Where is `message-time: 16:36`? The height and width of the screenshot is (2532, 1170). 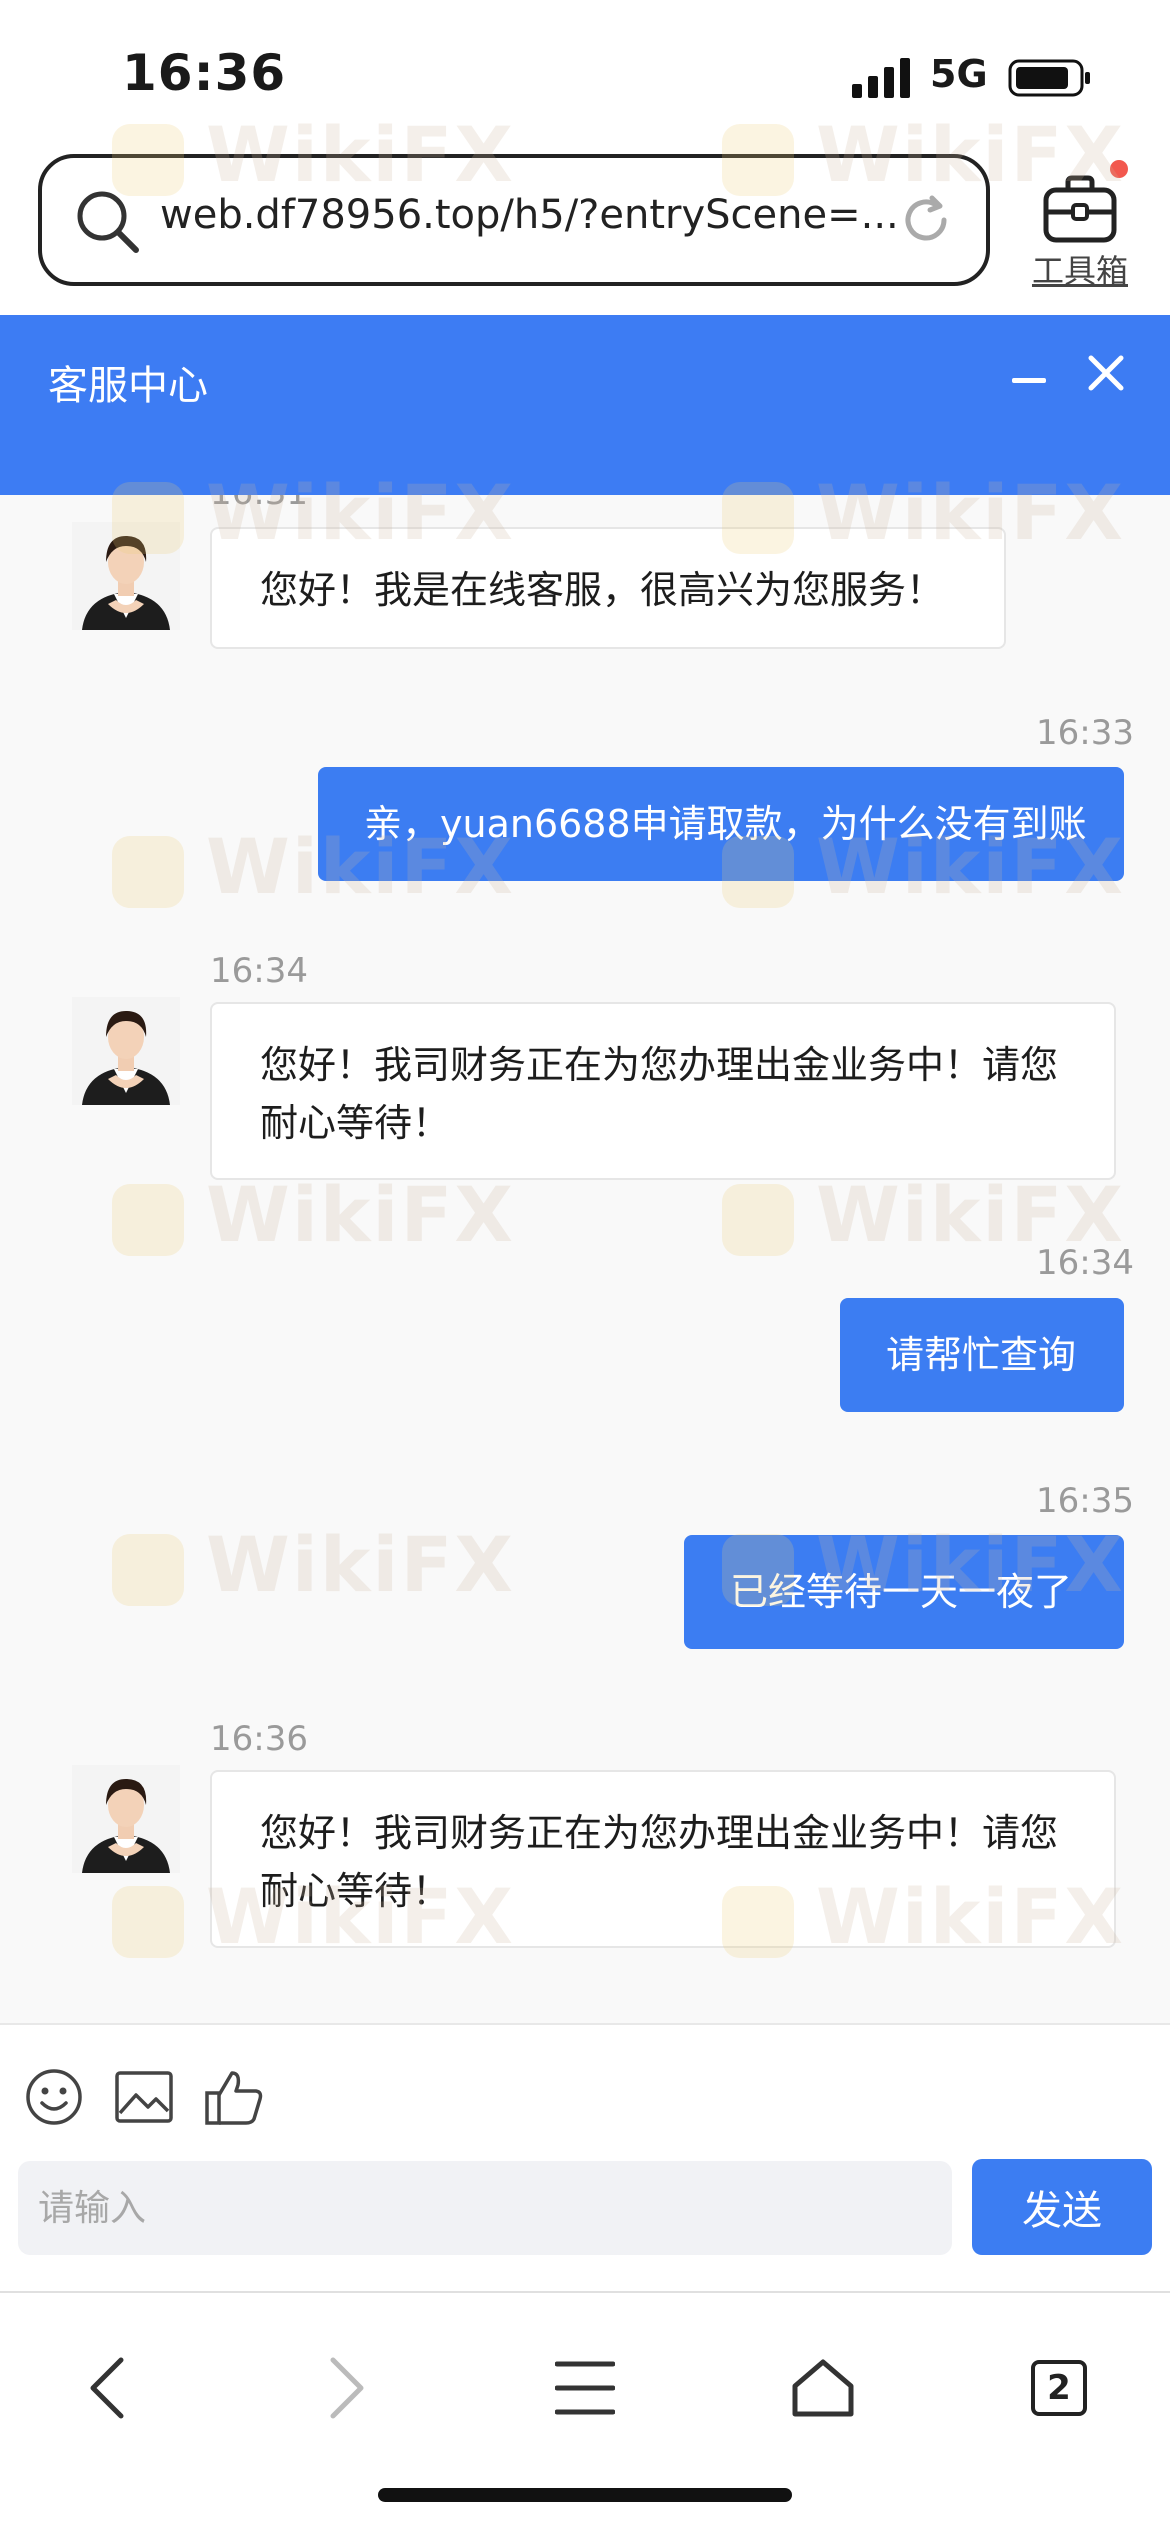 message-time: 16:36 is located at coordinates (259, 1739).